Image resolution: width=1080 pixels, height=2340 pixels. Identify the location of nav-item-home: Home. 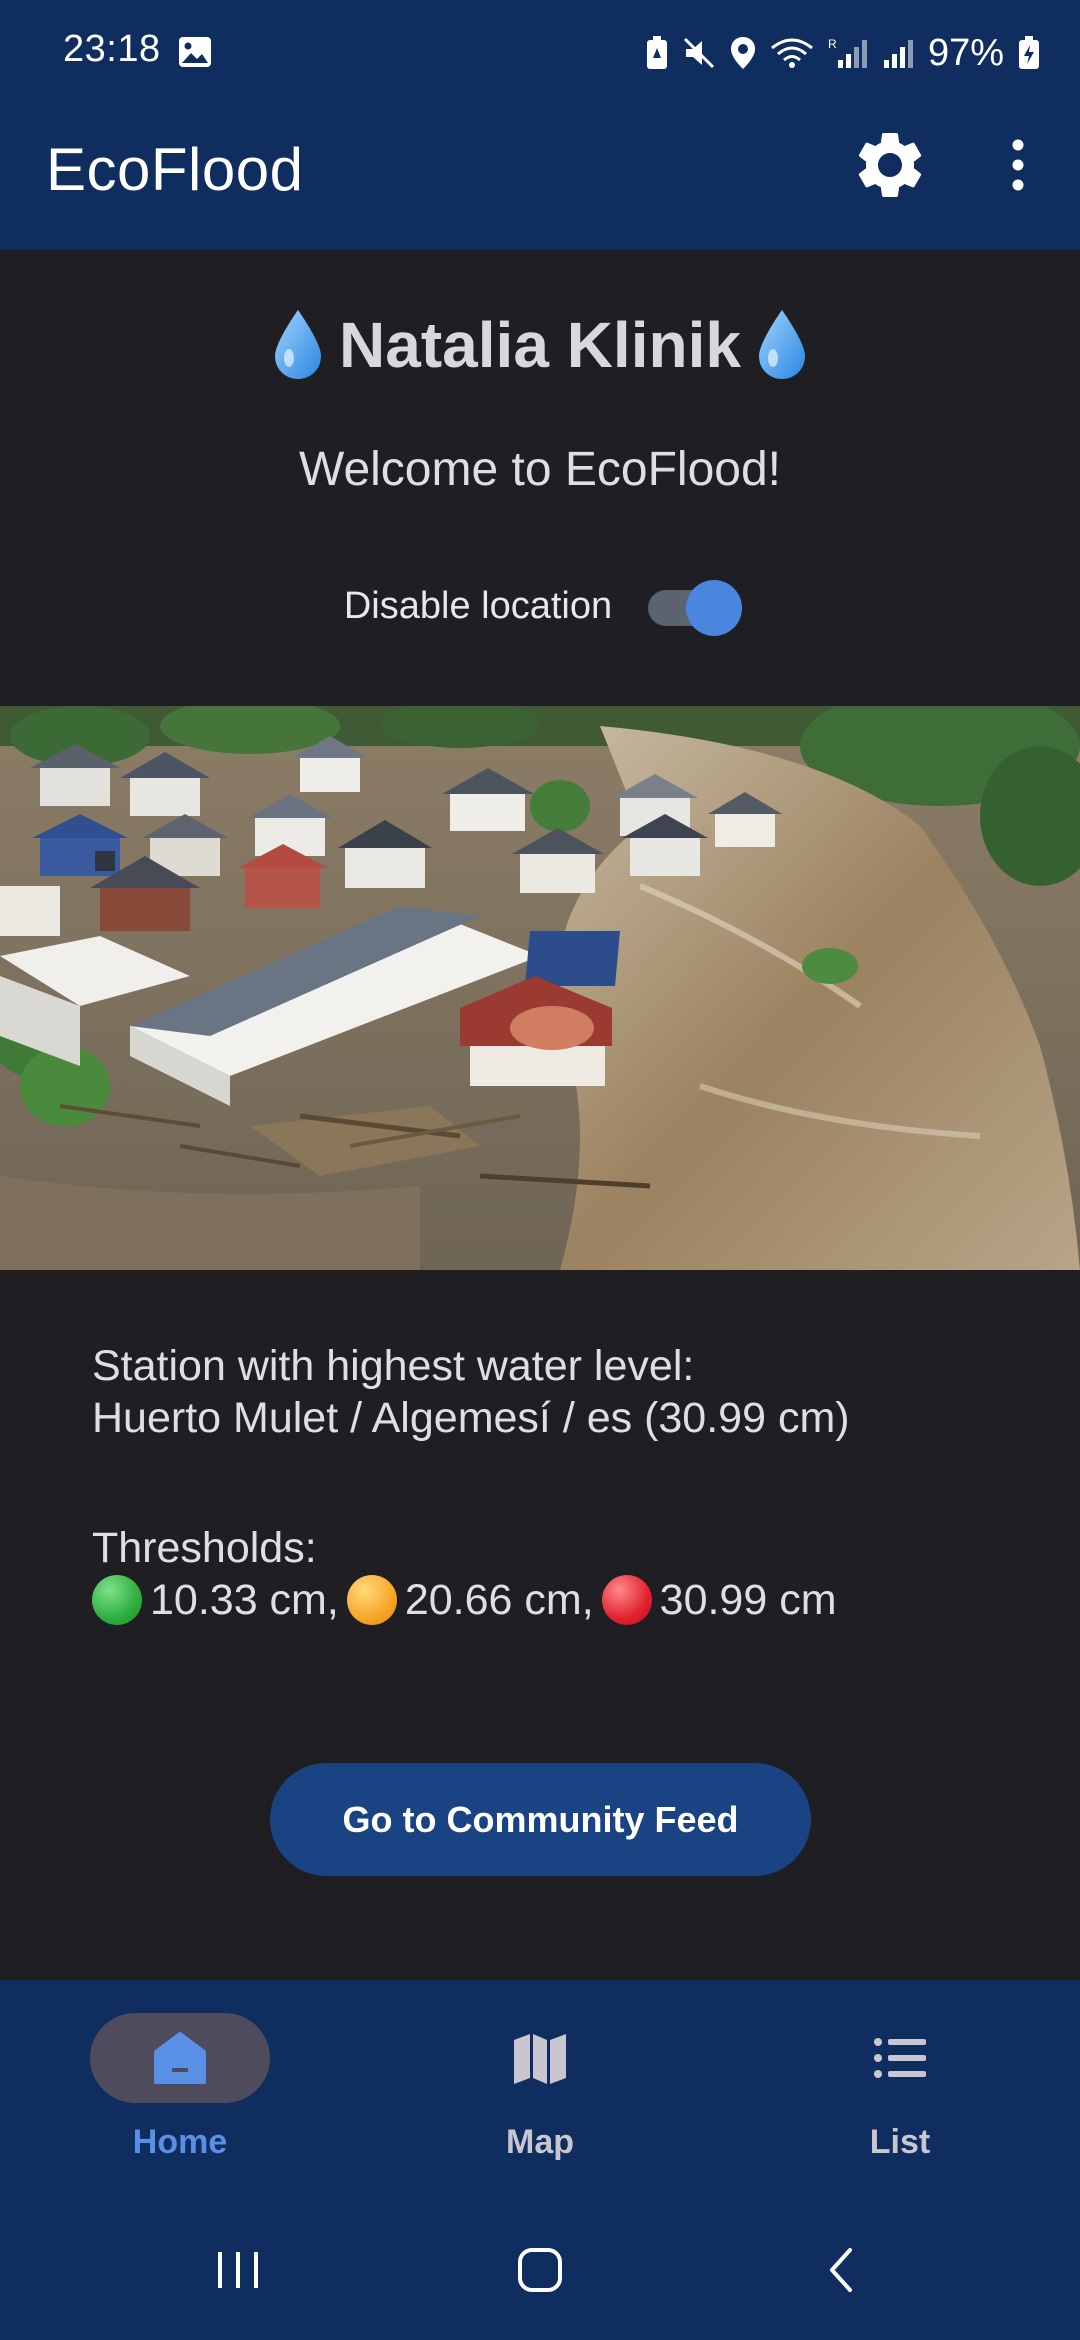
(180, 2093).